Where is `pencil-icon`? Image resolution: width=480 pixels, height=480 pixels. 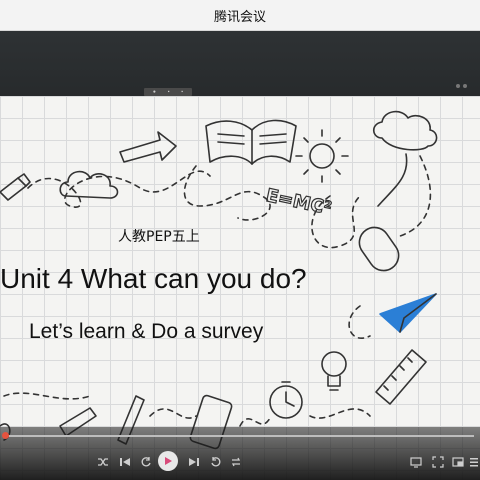
pencil-icon is located at coordinates (15, 187).